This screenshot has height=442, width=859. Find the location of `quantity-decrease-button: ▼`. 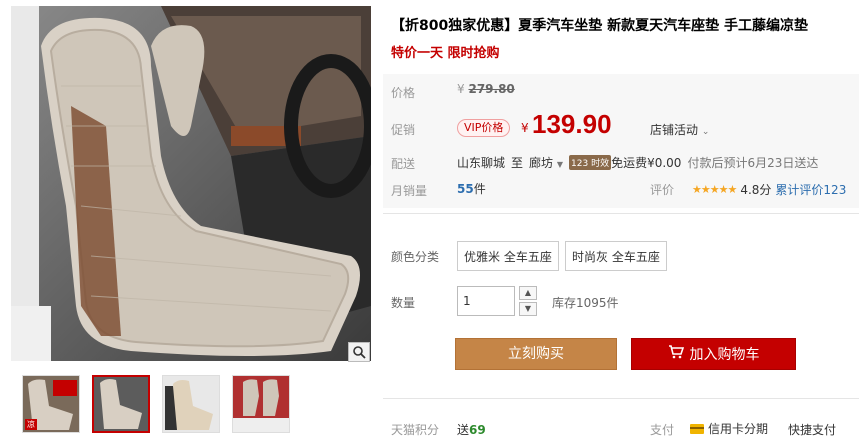

quantity-decrease-button: ▼ is located at coordinates (528, 309).